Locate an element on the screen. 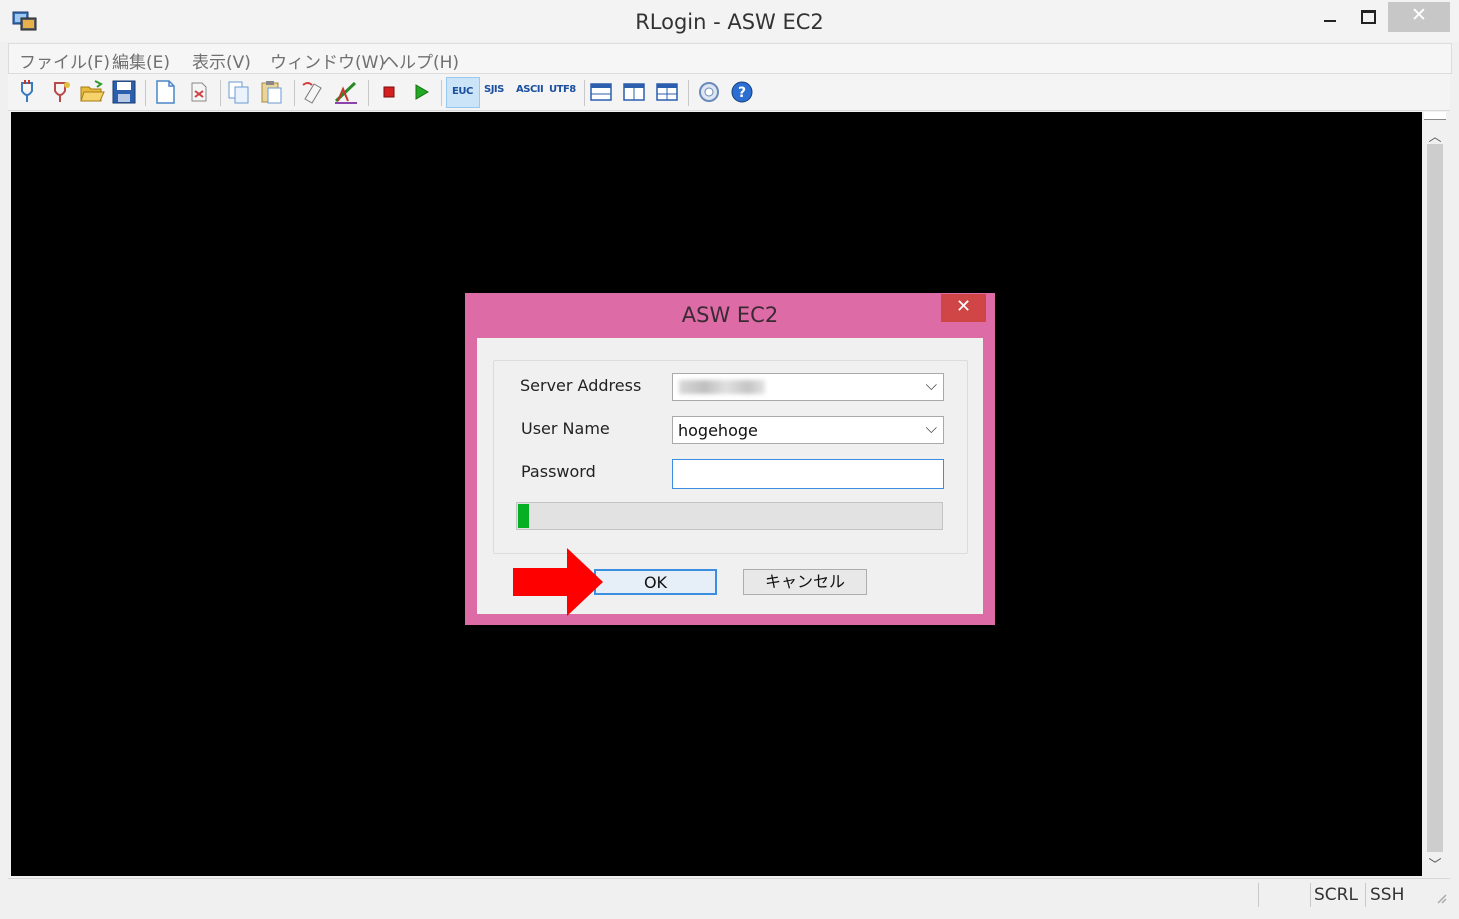 Image resolution: width=1459 pixels, height=919 pixels. red-annotation-arrow-icon is located at coordinates (558, 582).